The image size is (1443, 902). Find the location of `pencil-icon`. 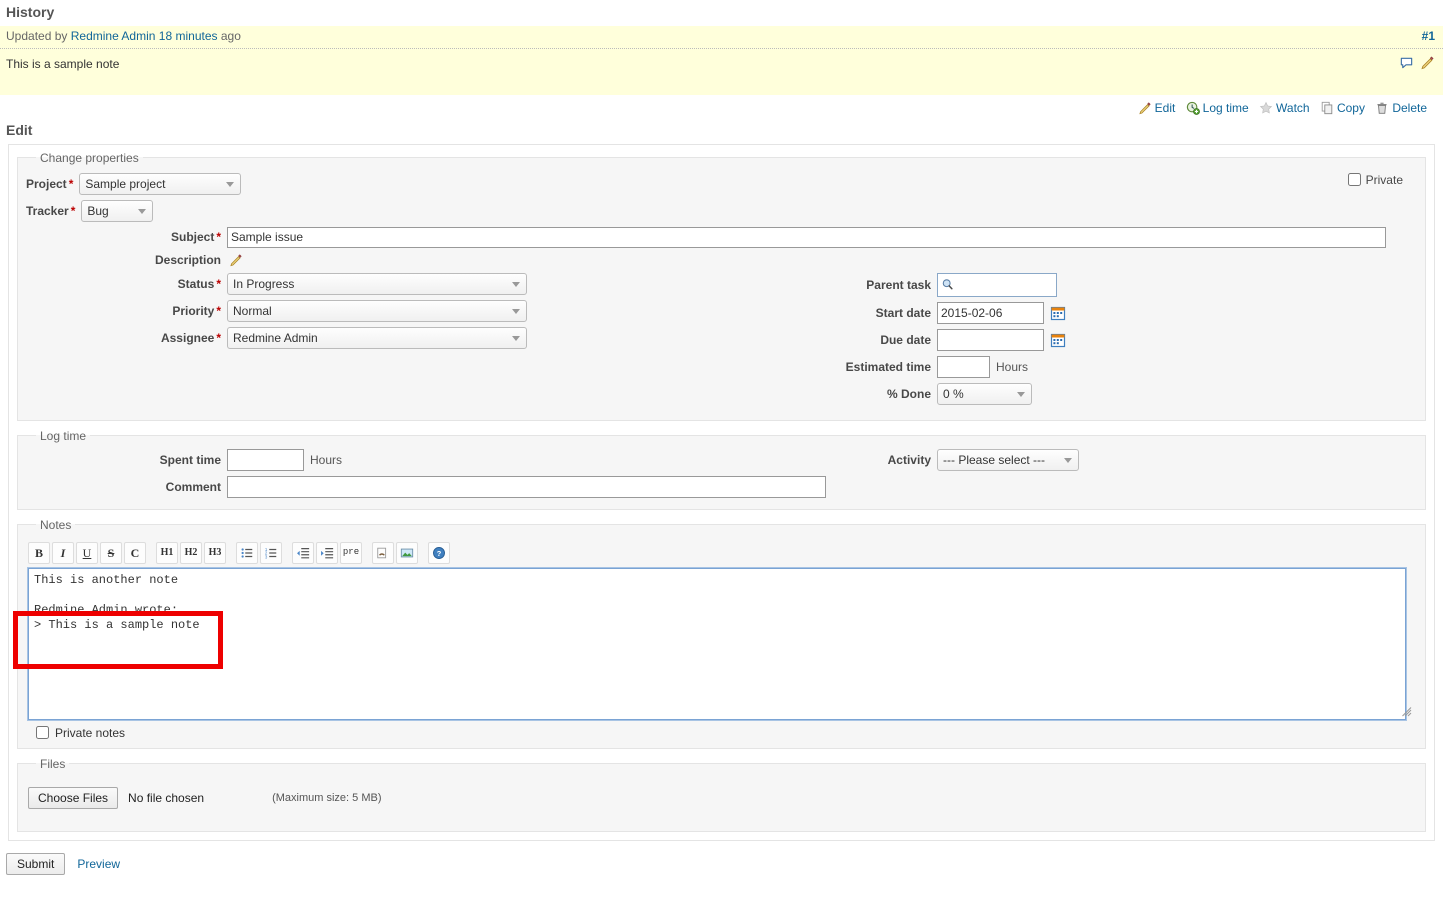

pencil-icon is located at coordinates (1145, 108).